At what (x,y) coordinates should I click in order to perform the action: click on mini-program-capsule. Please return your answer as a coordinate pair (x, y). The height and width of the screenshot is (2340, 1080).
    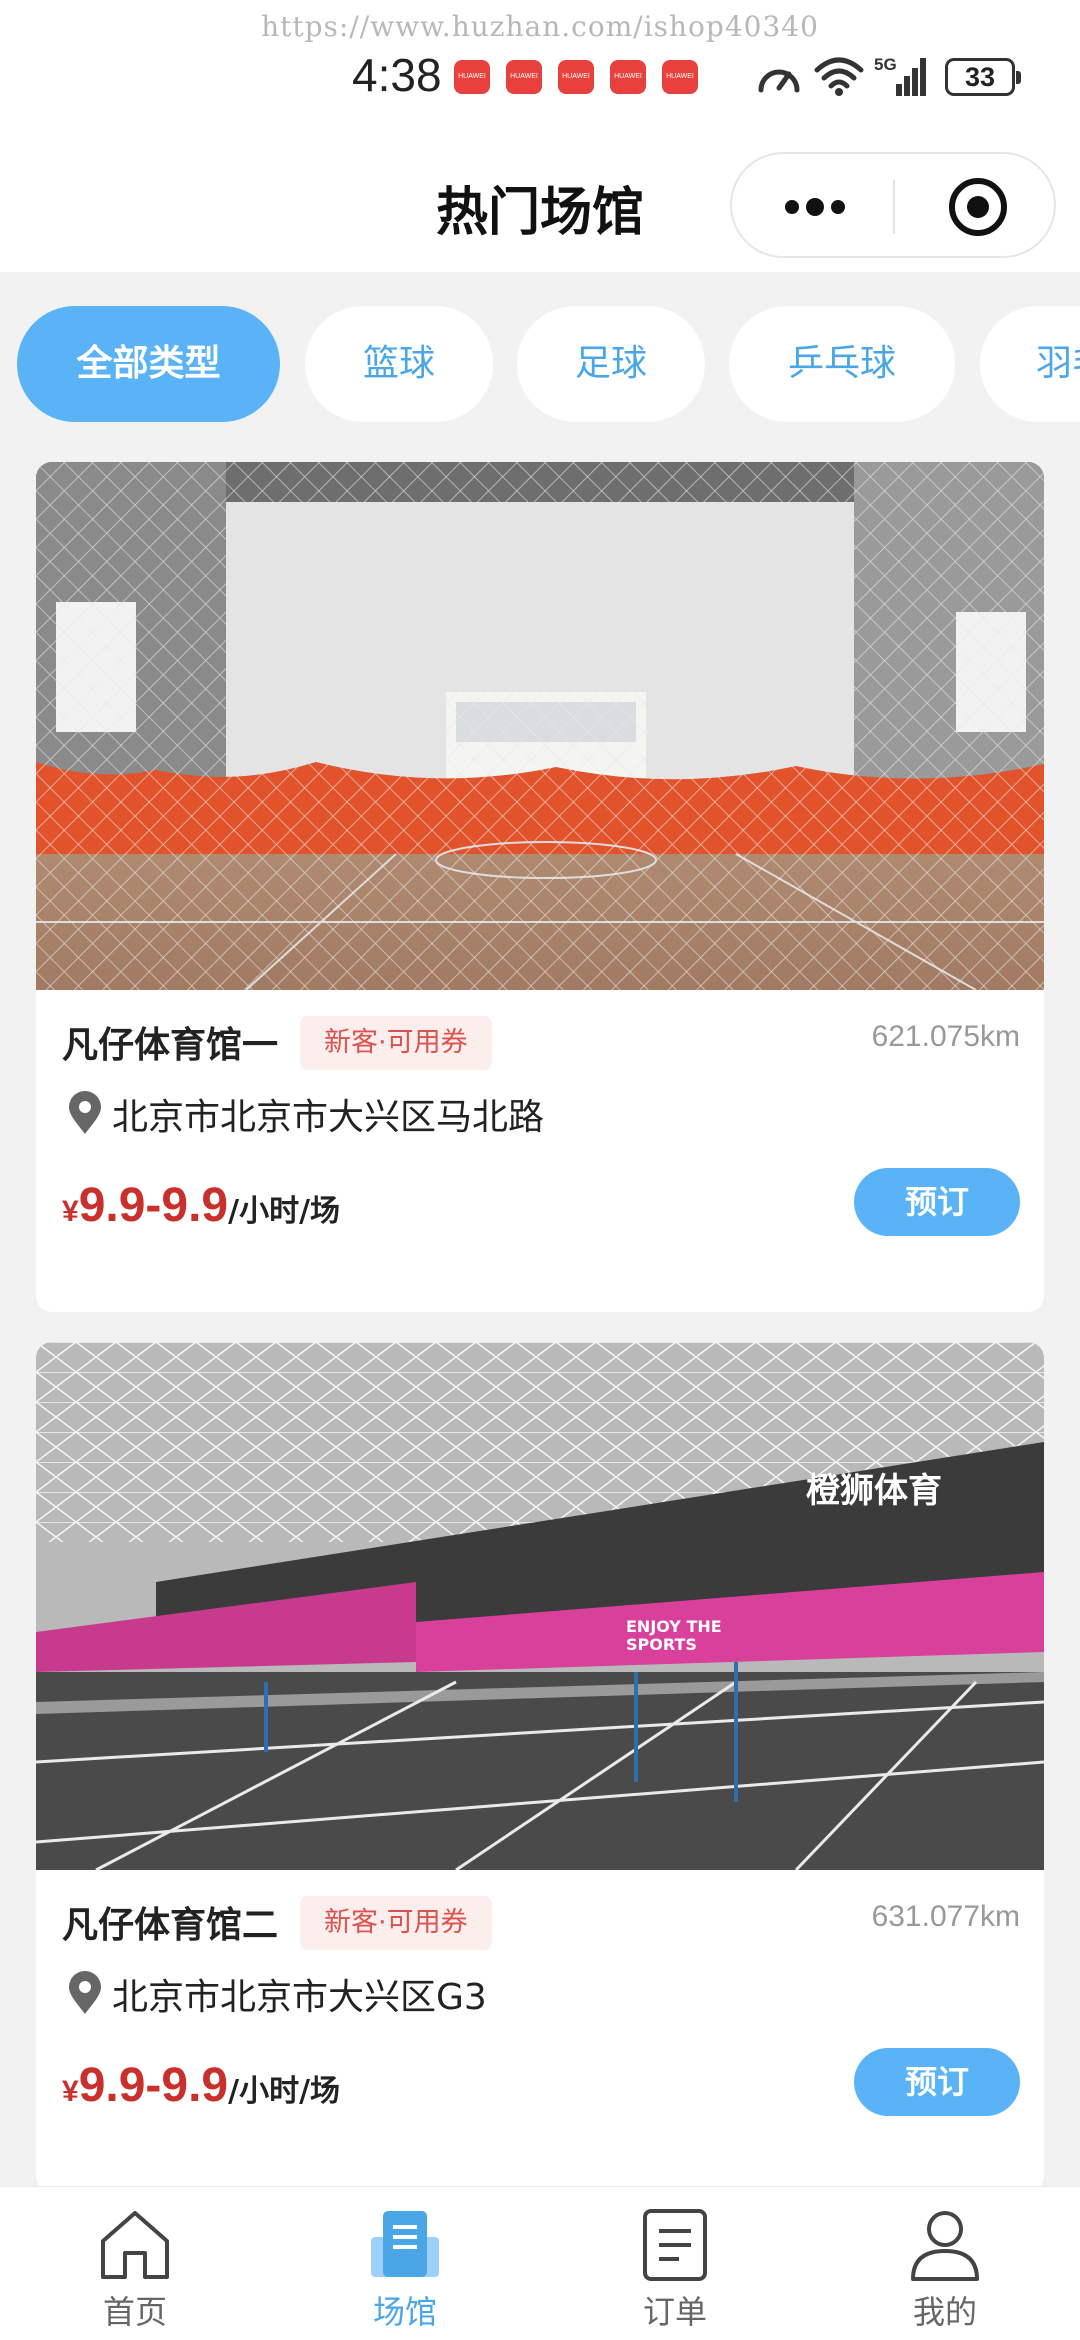
    Looking at the image, I should click on (893, 205).